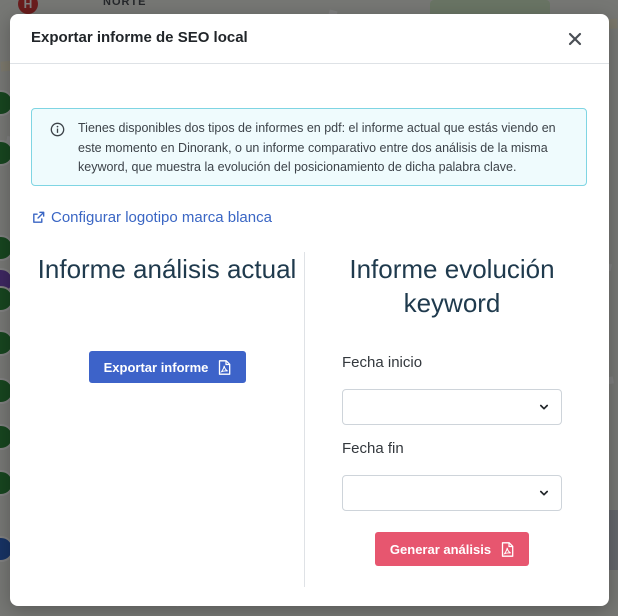  What do you see at coordinates (39, 217) in the screenshot?
I see `external-link-icon` at bounding box center [39, 217].